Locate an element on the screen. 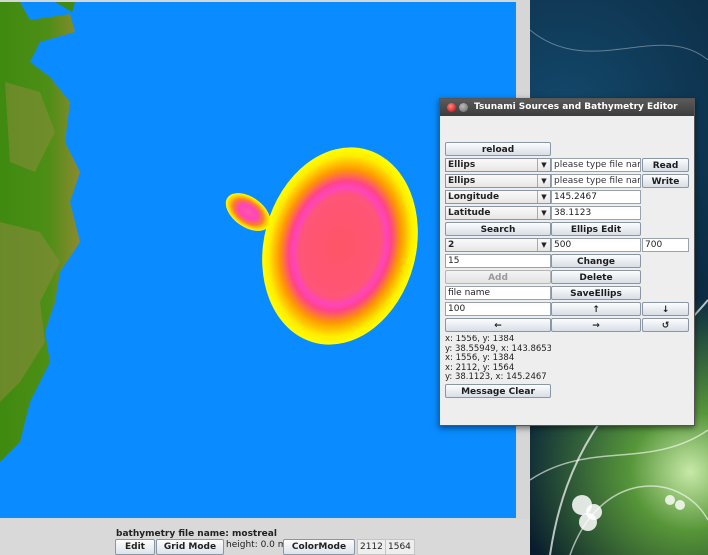 The image size is (708, 555). ellipse-height-input: 700 is located at coordinates (665, 245).